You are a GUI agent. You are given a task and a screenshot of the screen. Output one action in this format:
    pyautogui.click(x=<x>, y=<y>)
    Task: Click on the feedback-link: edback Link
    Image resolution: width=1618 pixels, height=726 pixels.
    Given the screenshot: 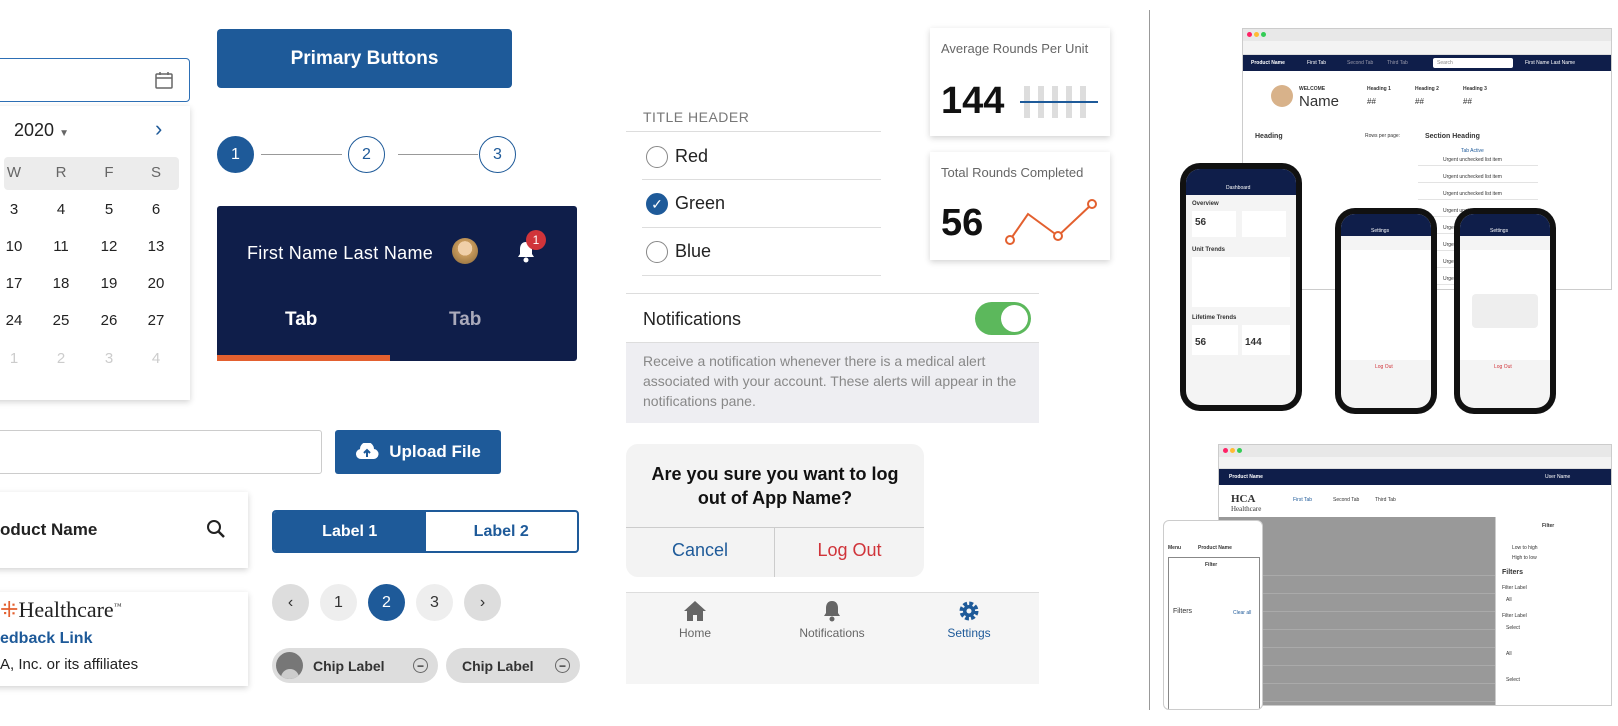 What is the action you would take?
    pyautogui.click(x=46, y=639)
    